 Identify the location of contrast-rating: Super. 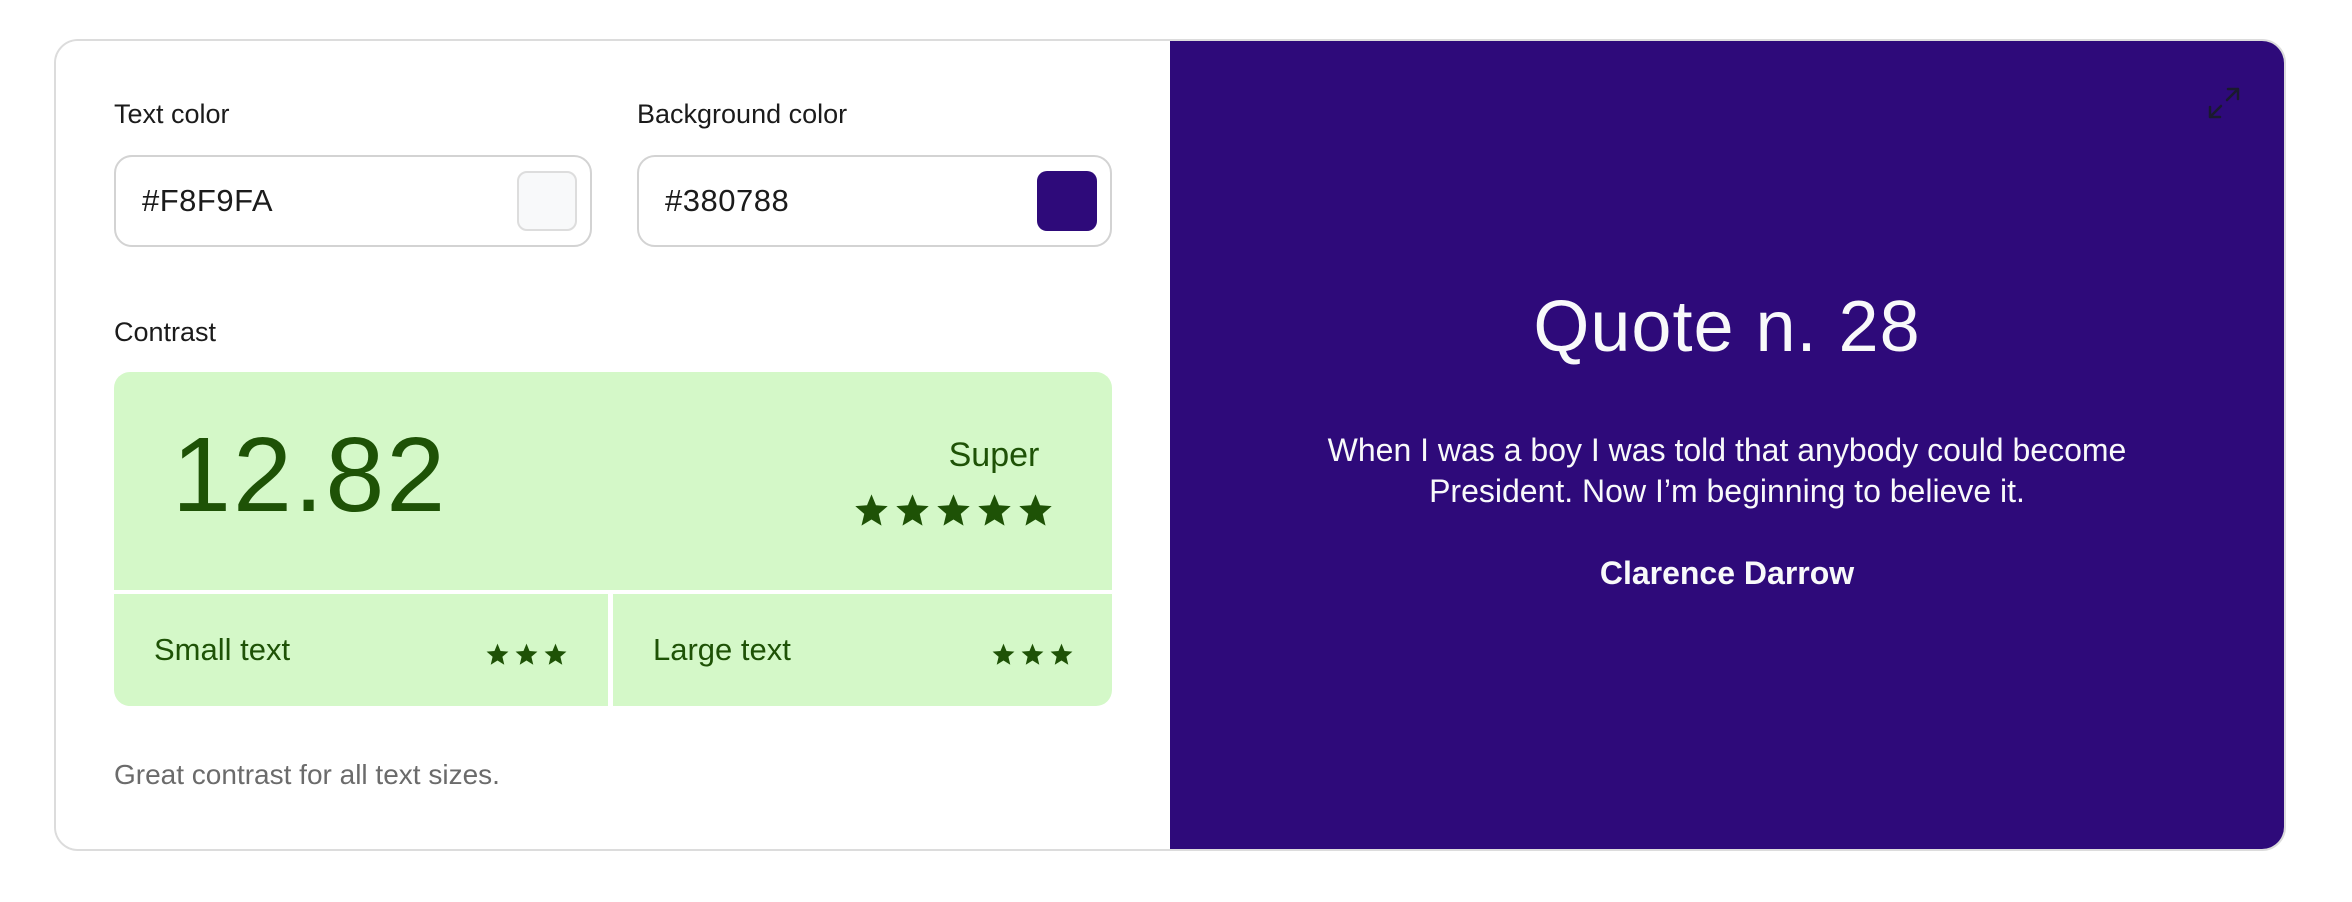
(994, 455).